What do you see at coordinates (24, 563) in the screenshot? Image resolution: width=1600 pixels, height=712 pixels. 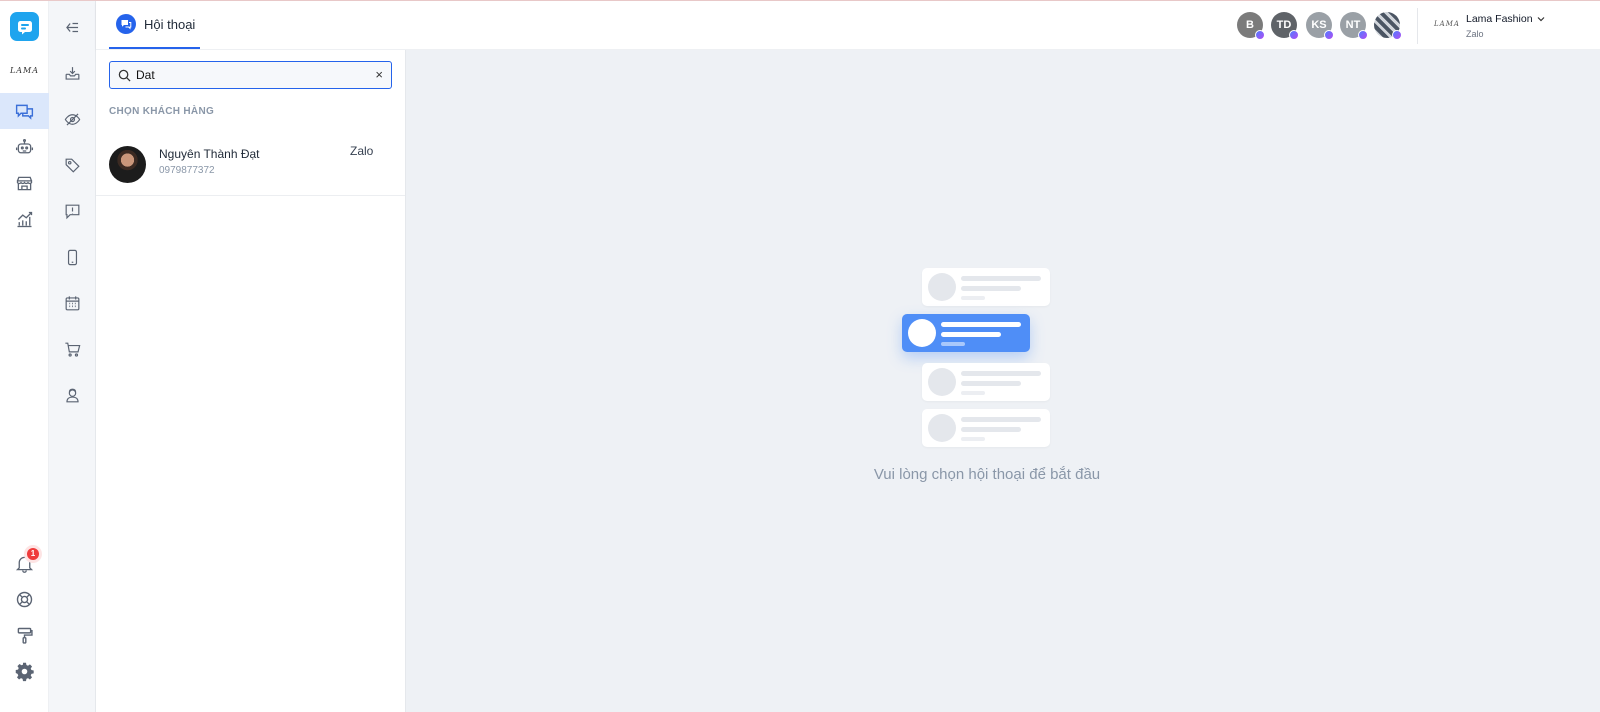 I see `rail-item-notifications: 1` at bounding box center [24, 563].